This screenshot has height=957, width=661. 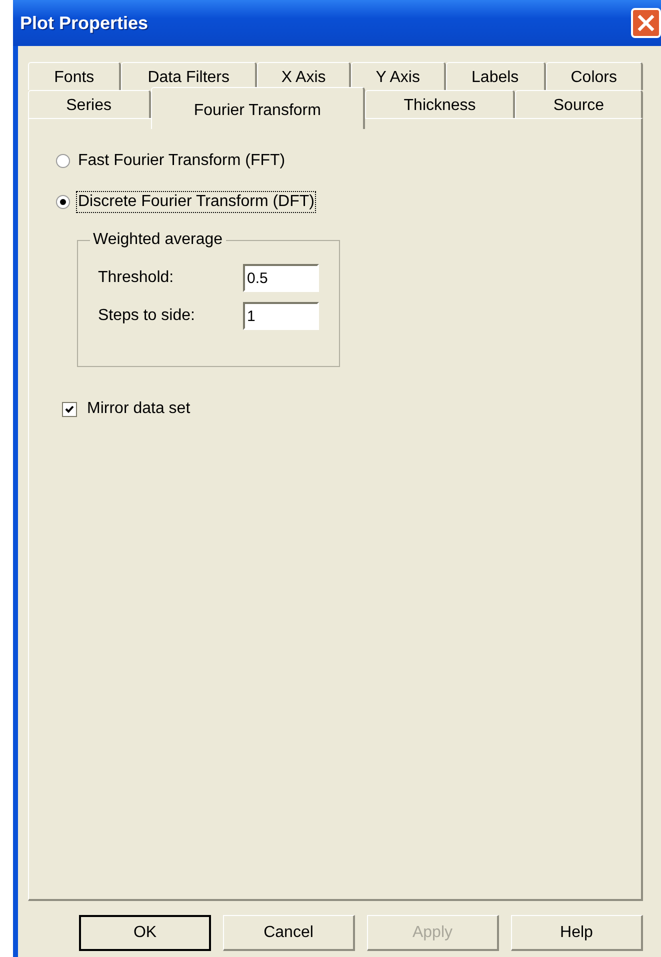 What do you see at coordinates (84, 23) in the screenshot?
I see `window-title: Plot Properties` at bounding box center [84, 23].